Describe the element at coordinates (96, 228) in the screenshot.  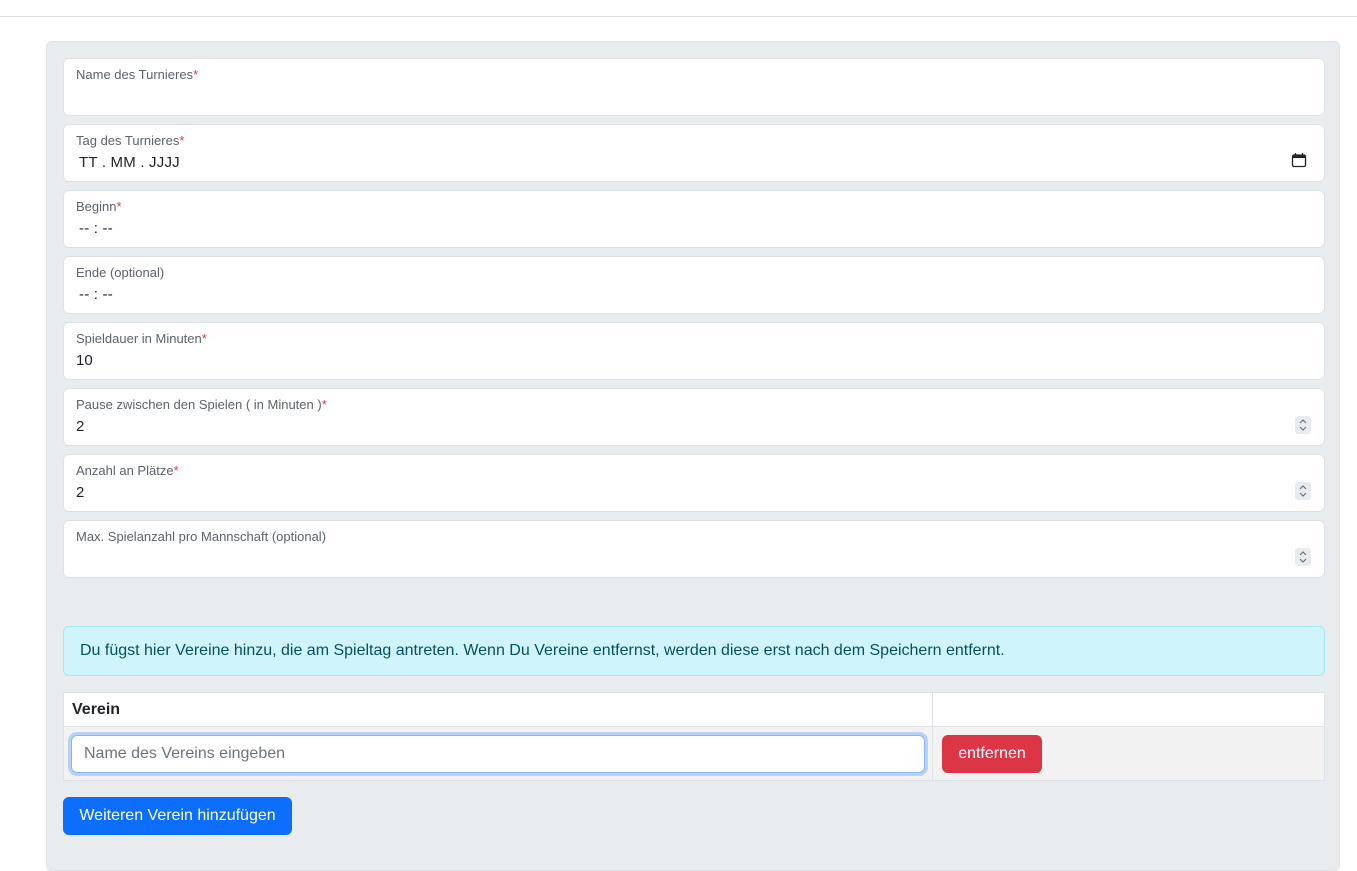
I see `start-time-value: --` at that location.